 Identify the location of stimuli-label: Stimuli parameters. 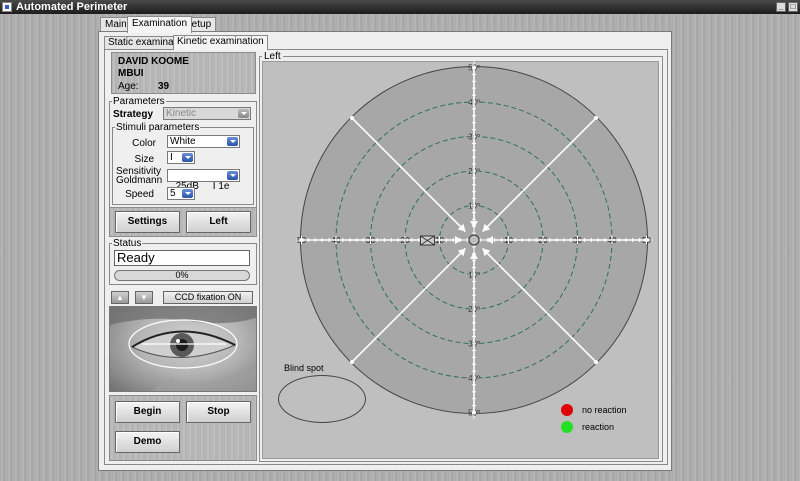
(158, 127).